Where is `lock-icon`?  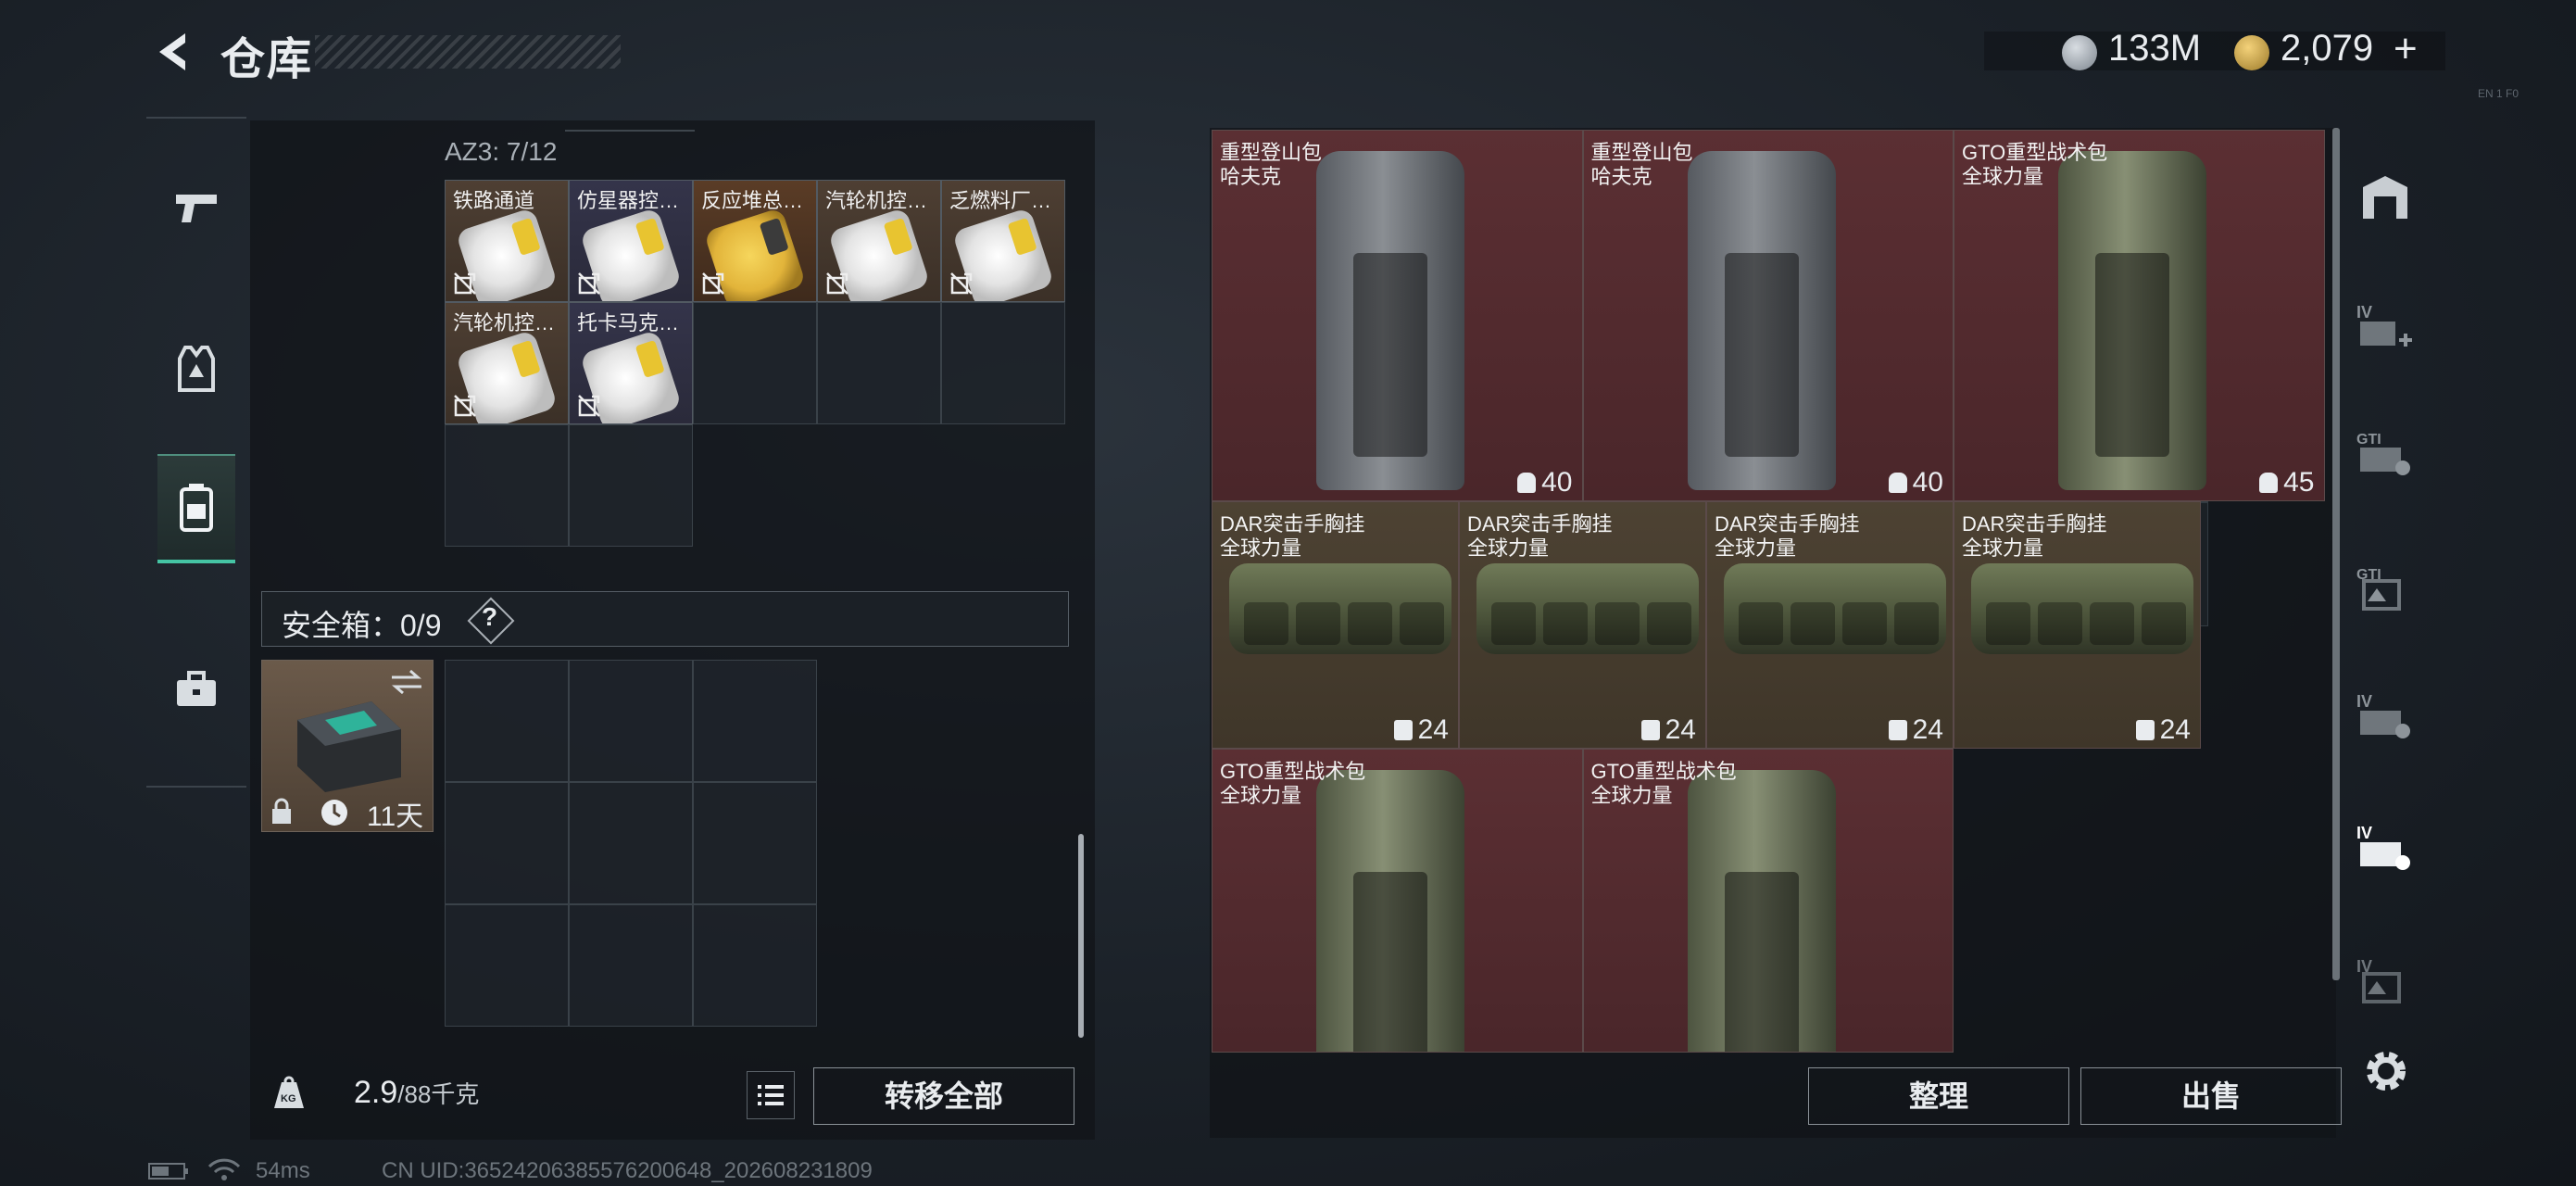 lock-icon is located at coordinates (281, 811).